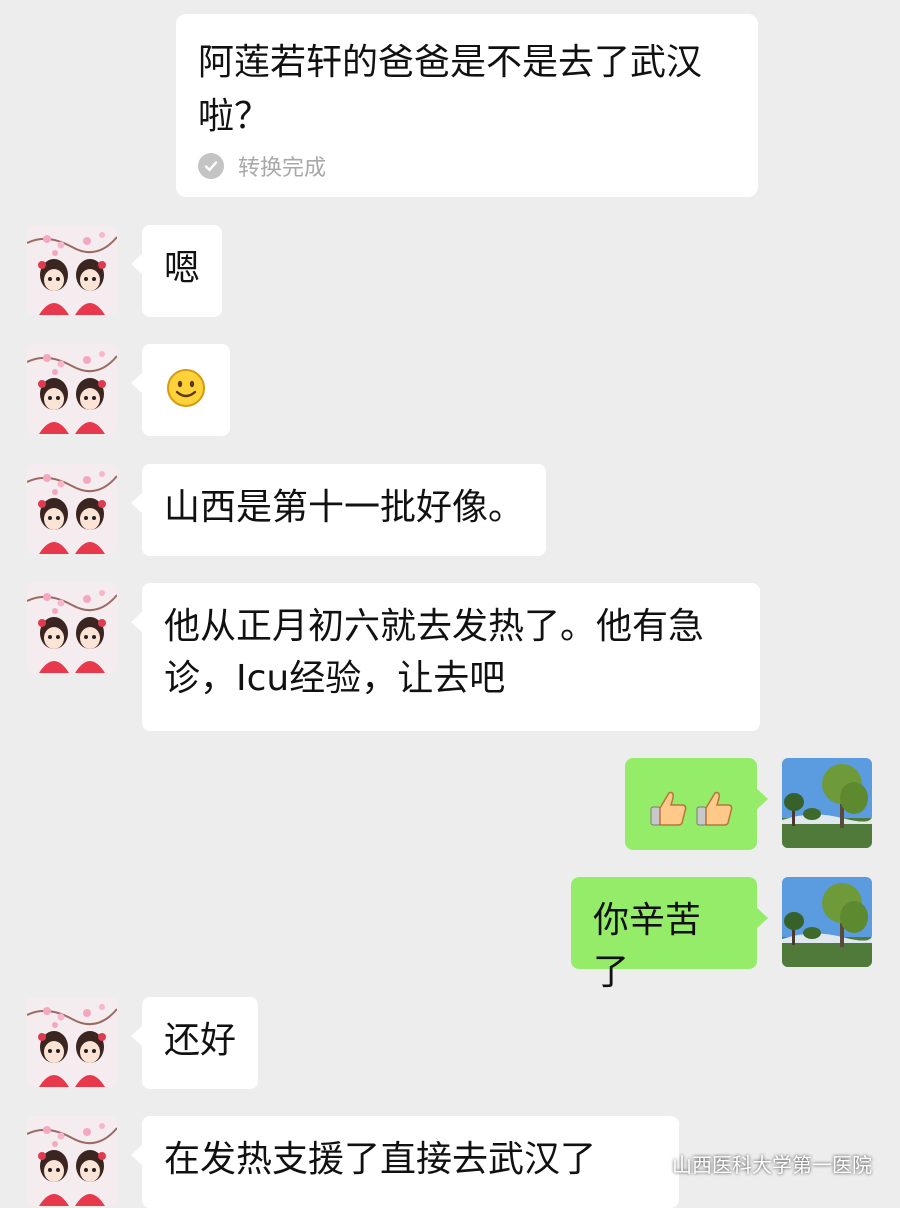 This screenshot has width=900, height=1208. I want to click on wechat-logo-icon, so click(655, 1163).